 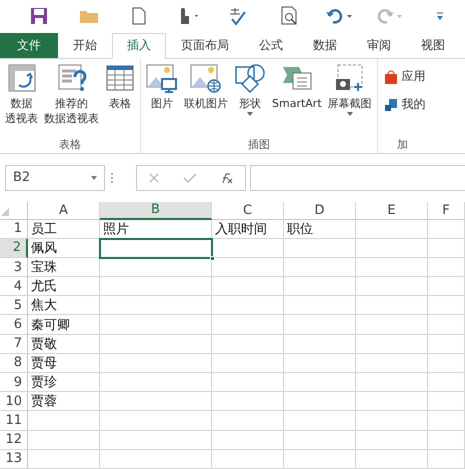 I want to click on table-icon, so click(x=120, y=77).